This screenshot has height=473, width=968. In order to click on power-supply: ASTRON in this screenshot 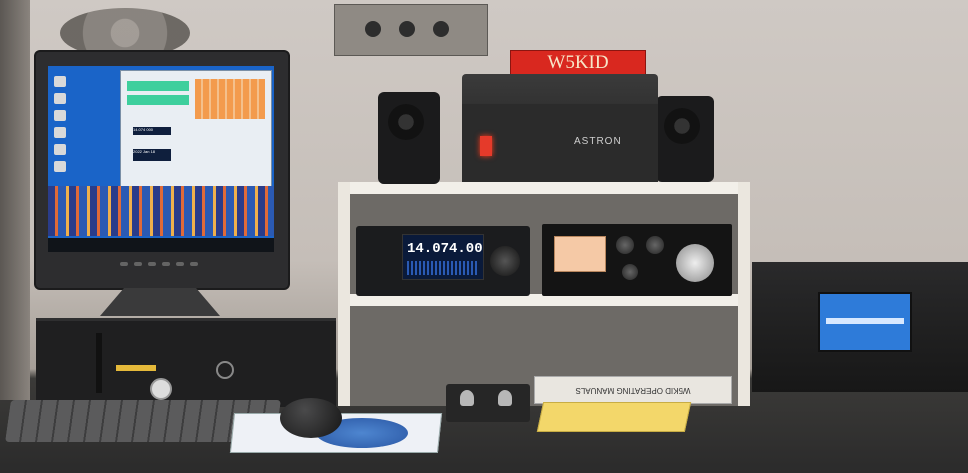, I will do `click(560, 128)`.